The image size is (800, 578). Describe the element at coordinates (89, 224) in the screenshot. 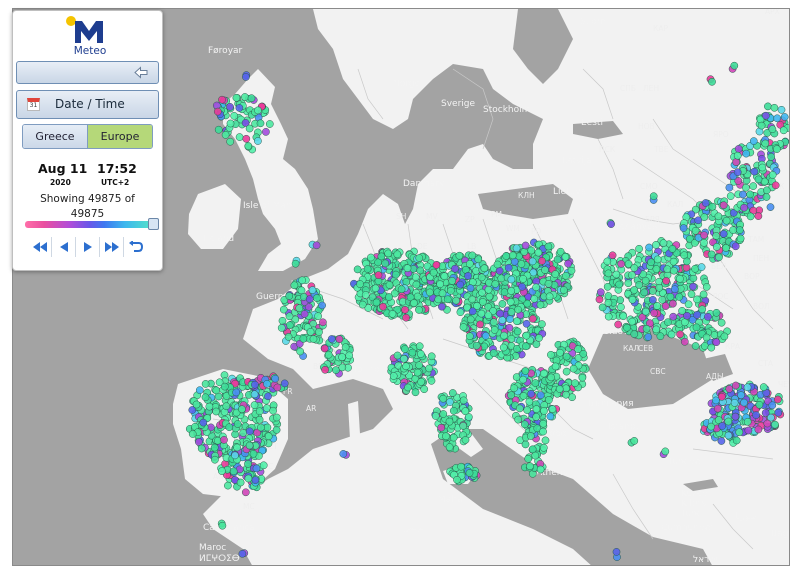

I see `time-slider-track` at that location.